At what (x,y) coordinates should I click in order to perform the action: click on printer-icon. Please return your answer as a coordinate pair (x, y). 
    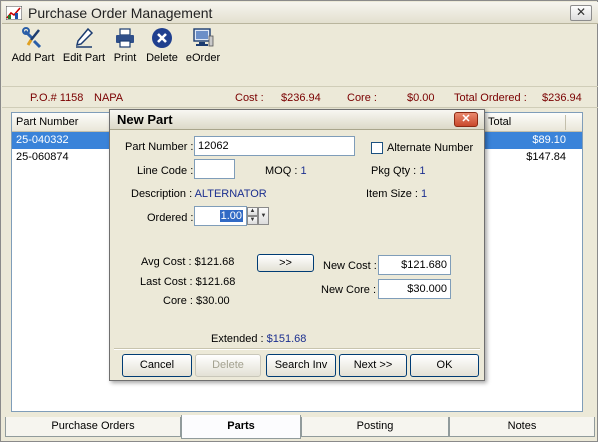
    Looking at the image, I should click on (125, 38).